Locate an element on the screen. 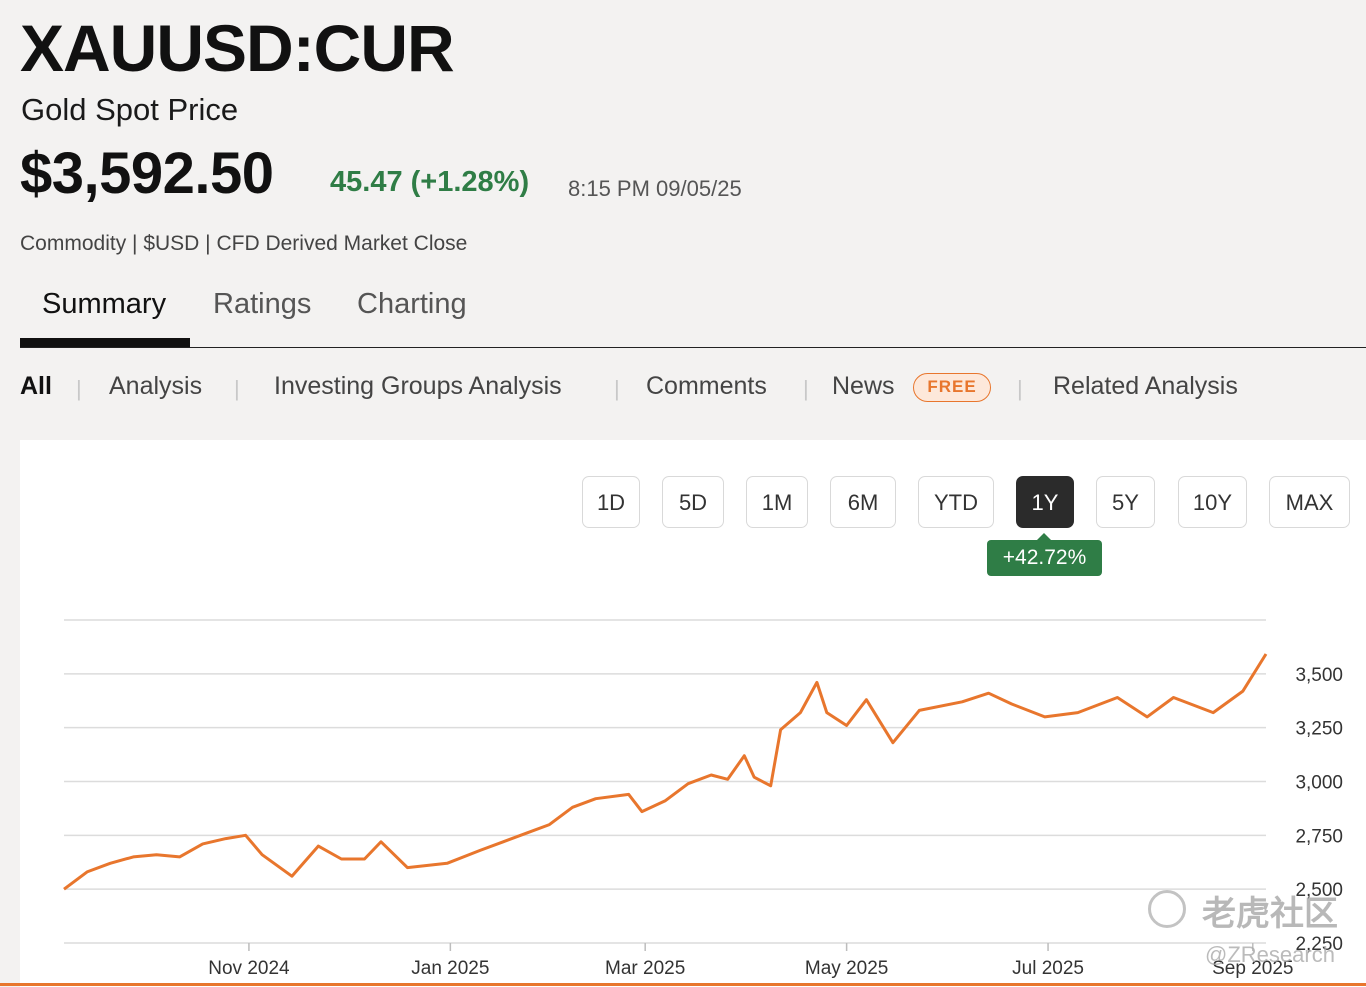 The width and height of the screenshot is (1366, 987). y-tick-label: 3,000 is located at coordinates (1319, 783).